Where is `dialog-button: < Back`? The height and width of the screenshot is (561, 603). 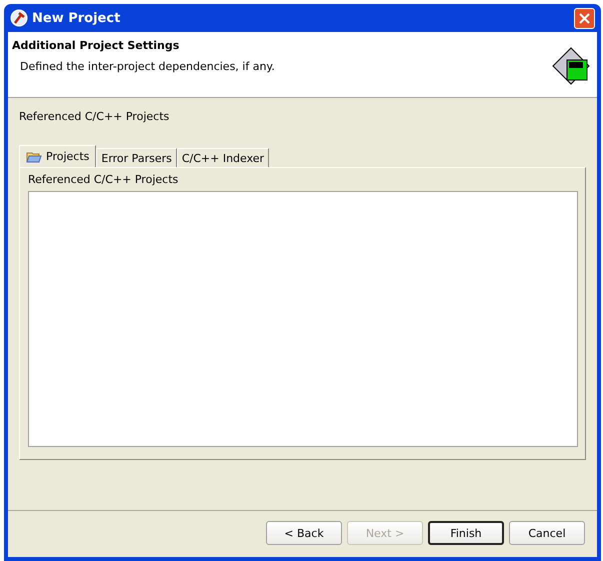 dialog-button: < Back is located at coordinates (304, 533).